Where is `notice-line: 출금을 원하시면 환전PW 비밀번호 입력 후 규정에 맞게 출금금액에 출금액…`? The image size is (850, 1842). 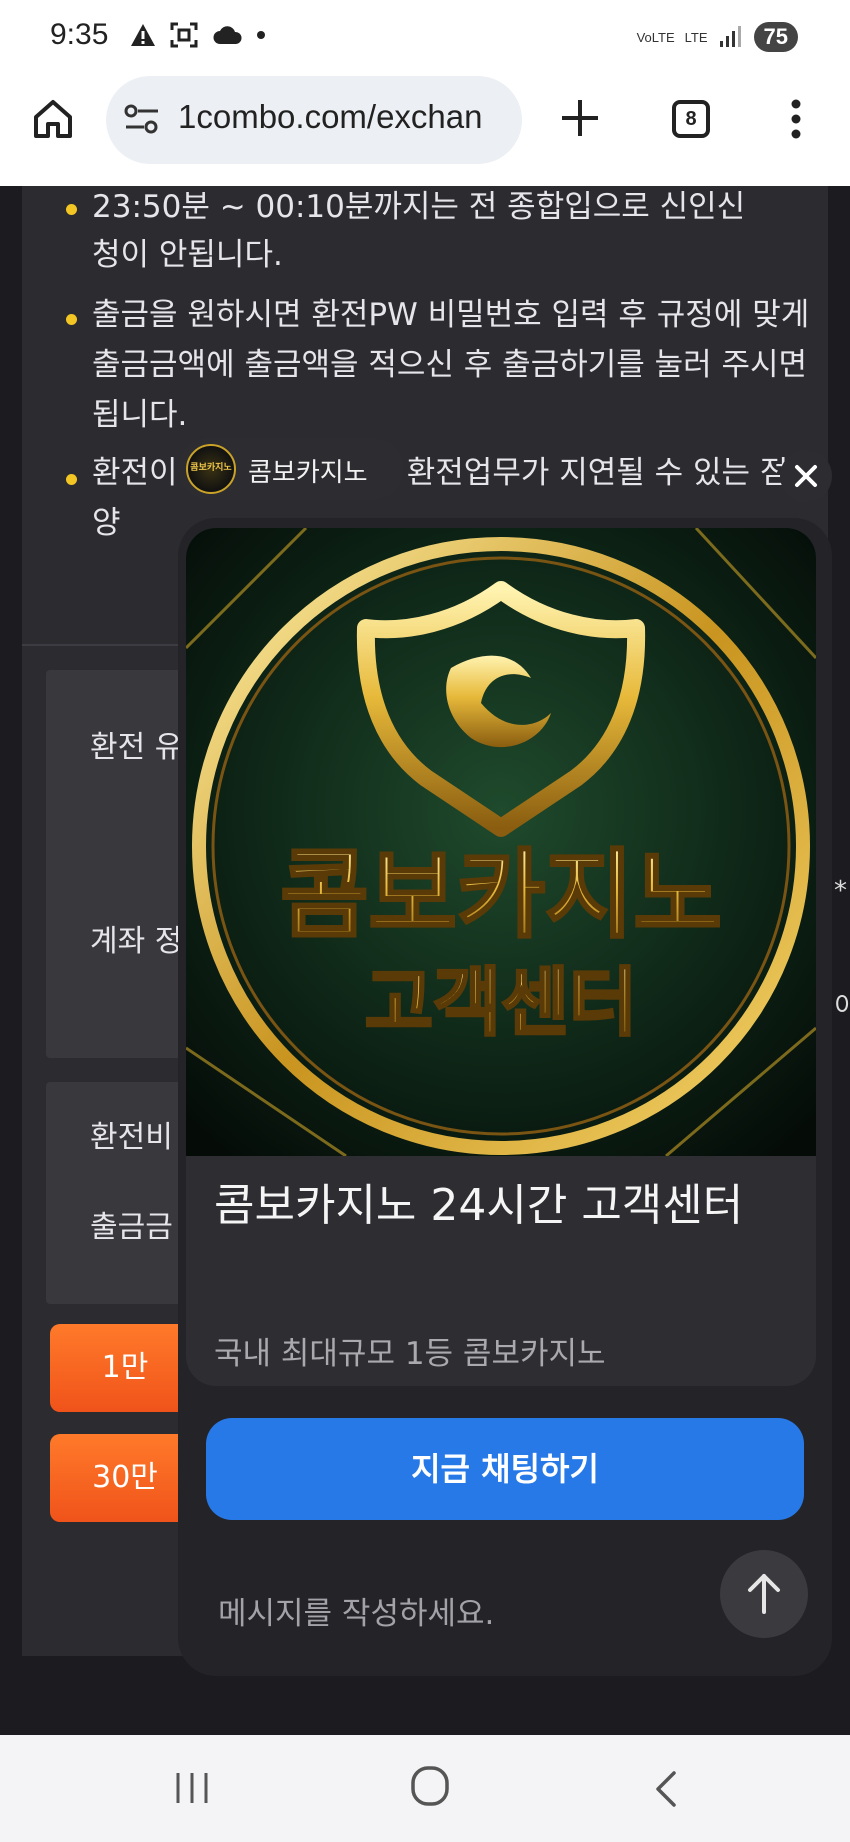 notice-line: 출금을 원하시면 환전PW 비밀번호 입력 후 규정에 맞게 출금금액에 출금액… is located at coordinates (451, 365).